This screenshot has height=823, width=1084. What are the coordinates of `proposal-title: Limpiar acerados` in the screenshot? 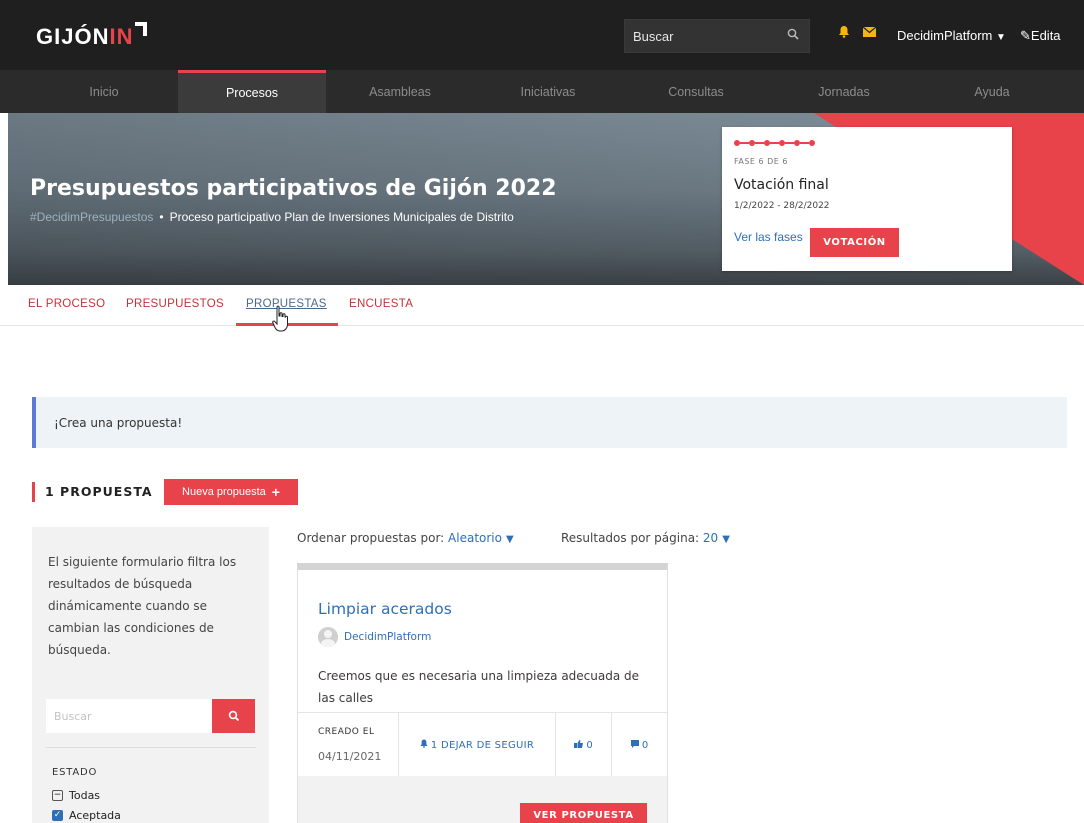 It's located at (385, 609).